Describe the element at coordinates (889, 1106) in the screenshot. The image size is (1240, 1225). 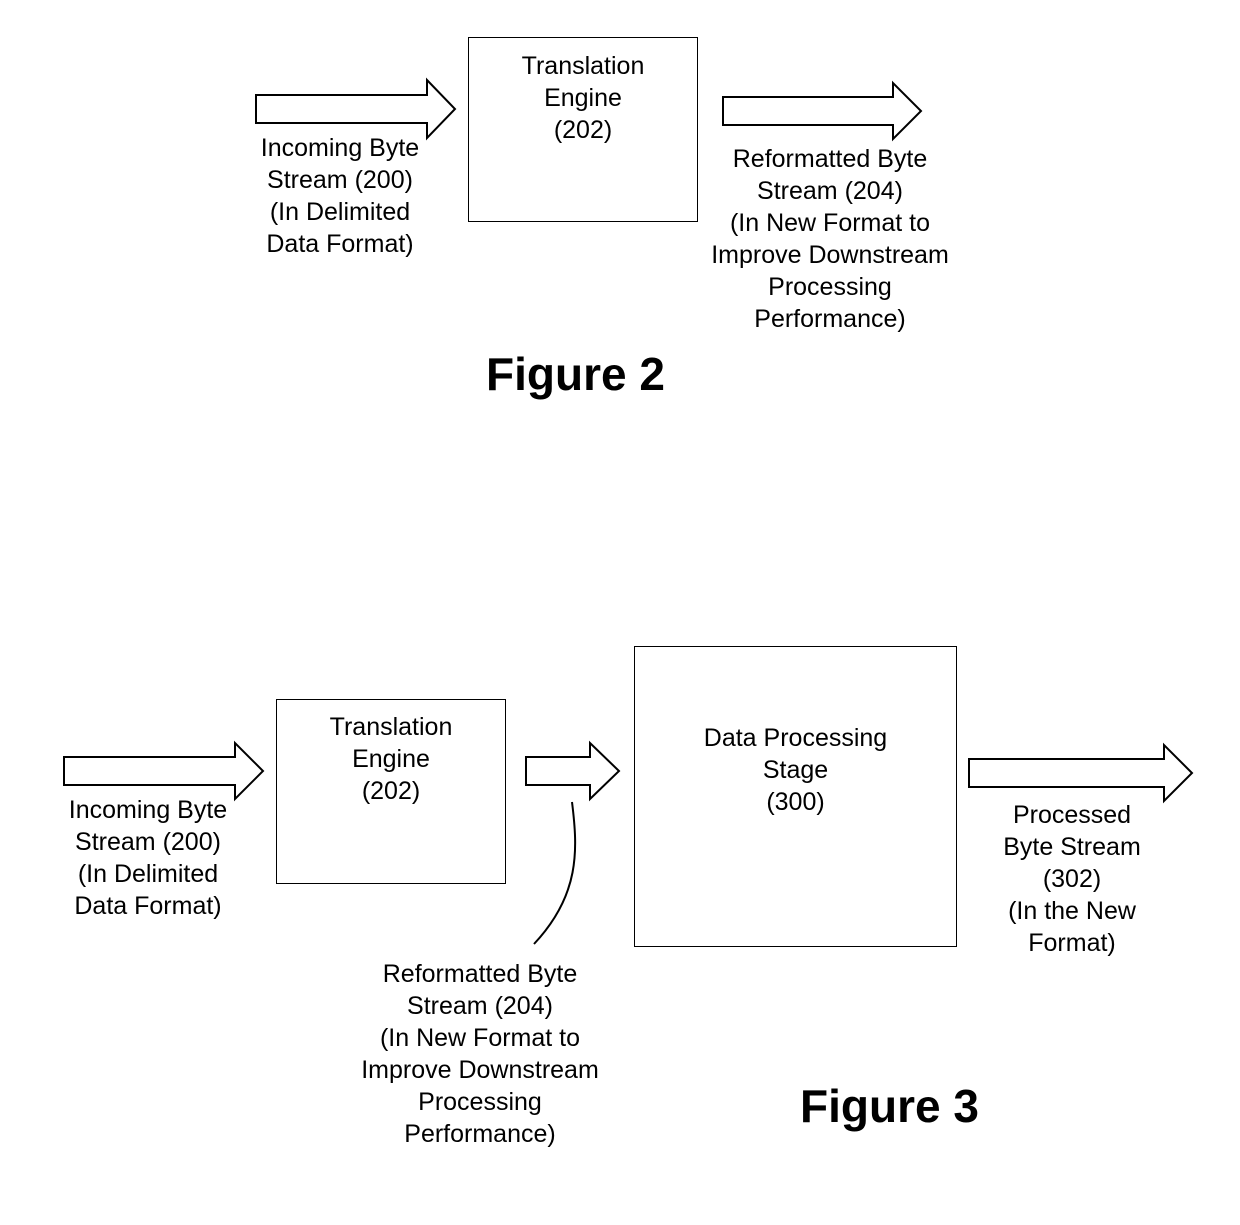
I see `fig3-title: Figure 3` at that location.